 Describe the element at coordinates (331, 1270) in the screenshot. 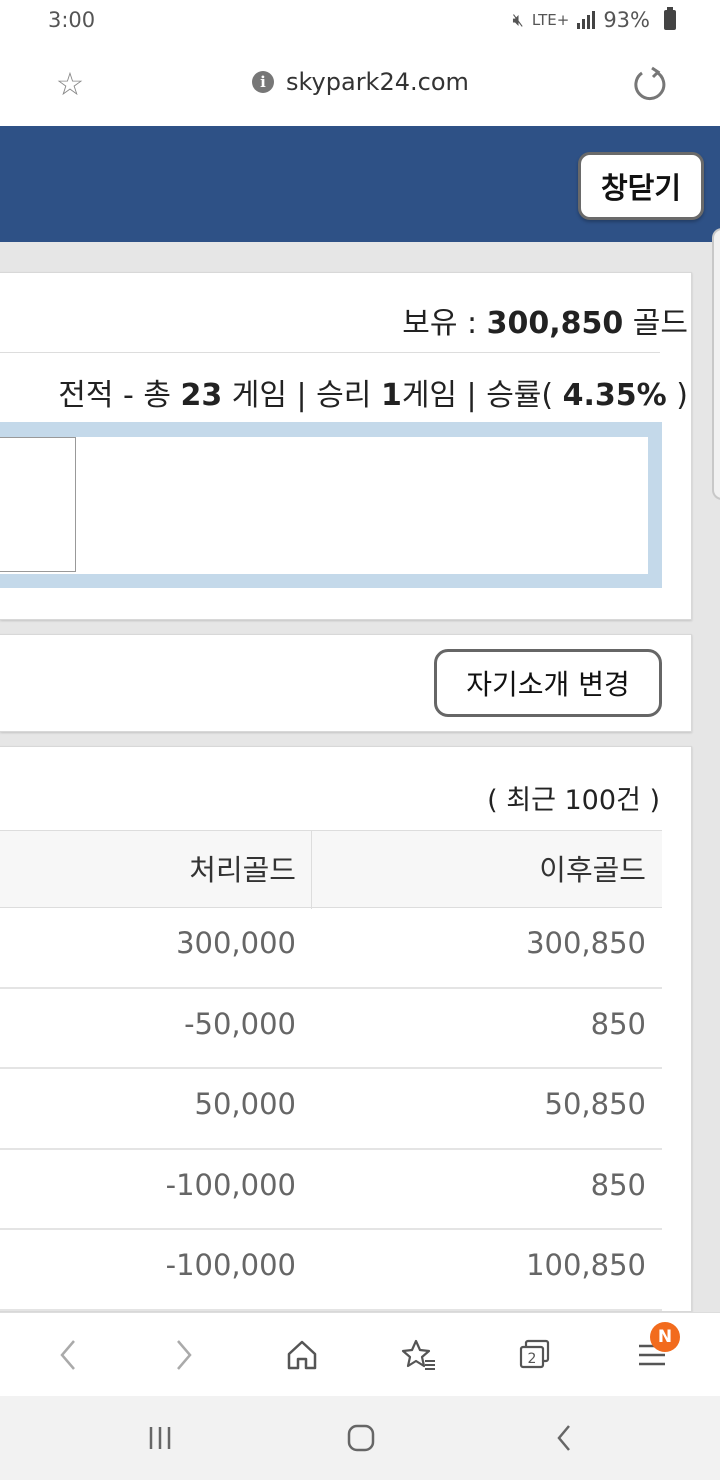

I see `table-row: -100,000 100,850` at that location.